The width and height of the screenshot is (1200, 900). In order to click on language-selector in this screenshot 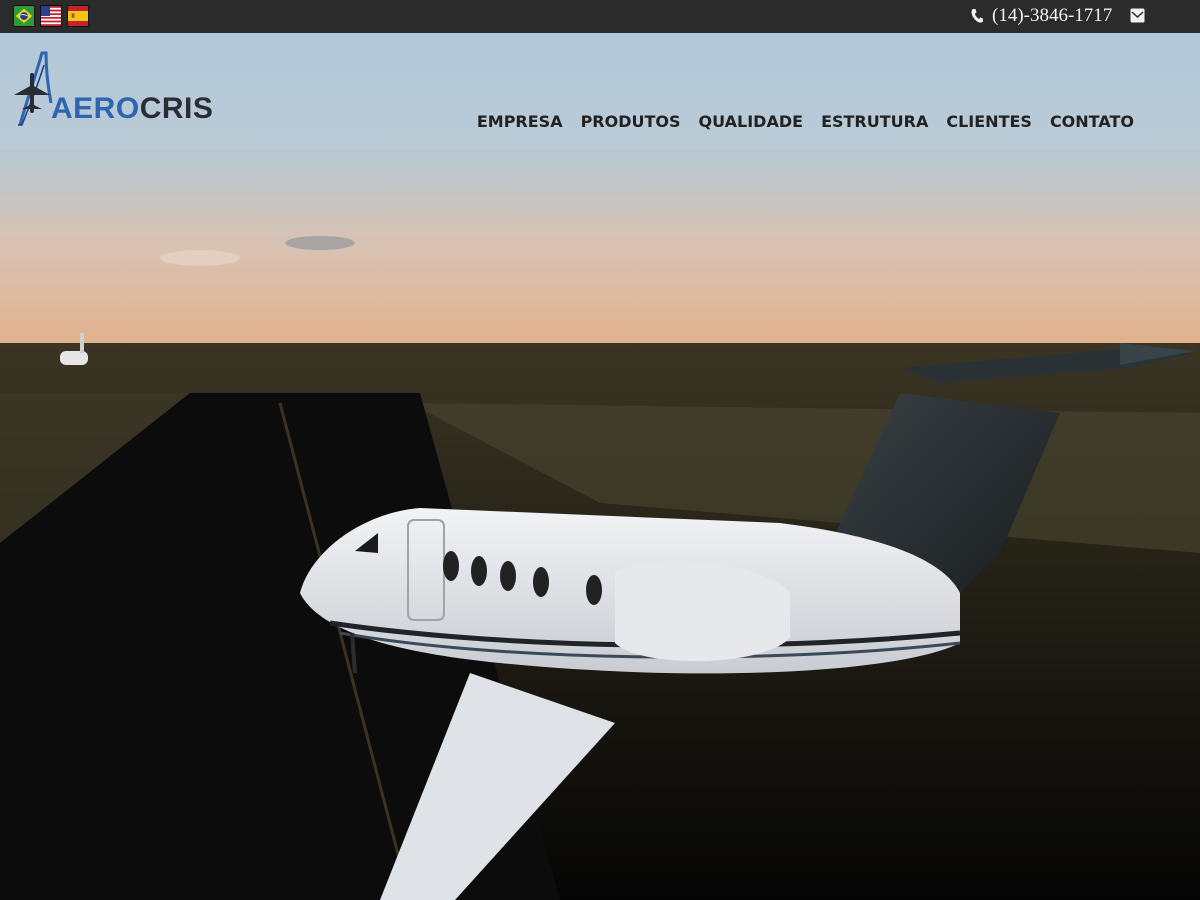, I will do `click(51, 16)`.